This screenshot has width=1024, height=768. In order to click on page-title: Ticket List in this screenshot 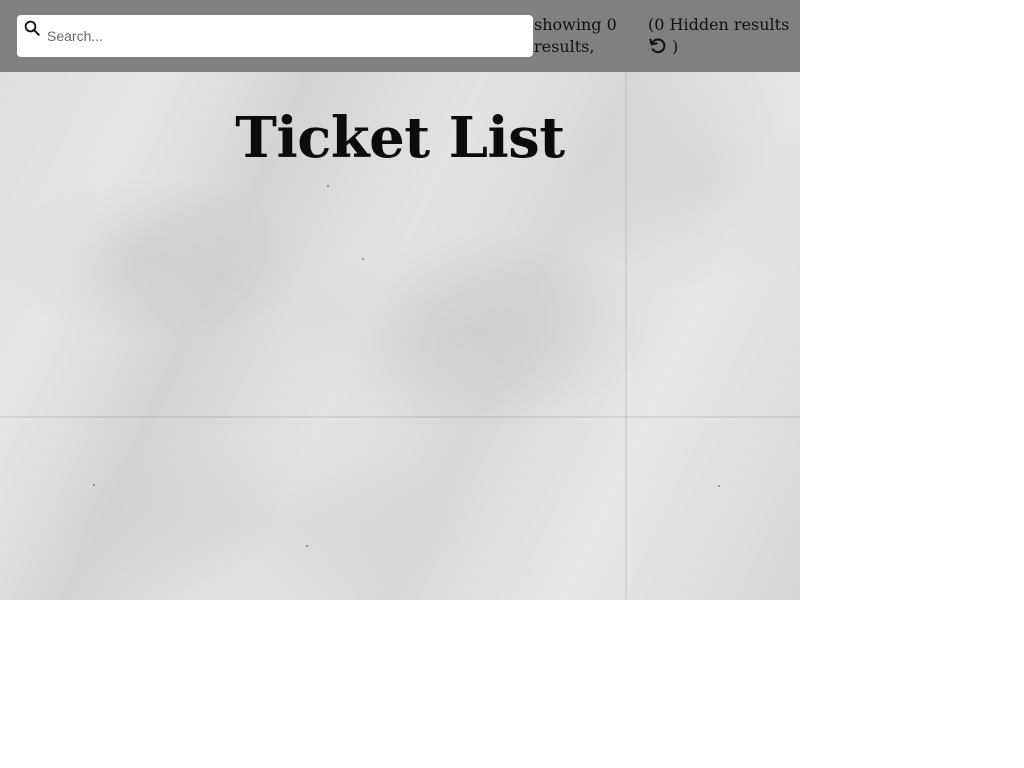, I will do `click(400, 138)`.